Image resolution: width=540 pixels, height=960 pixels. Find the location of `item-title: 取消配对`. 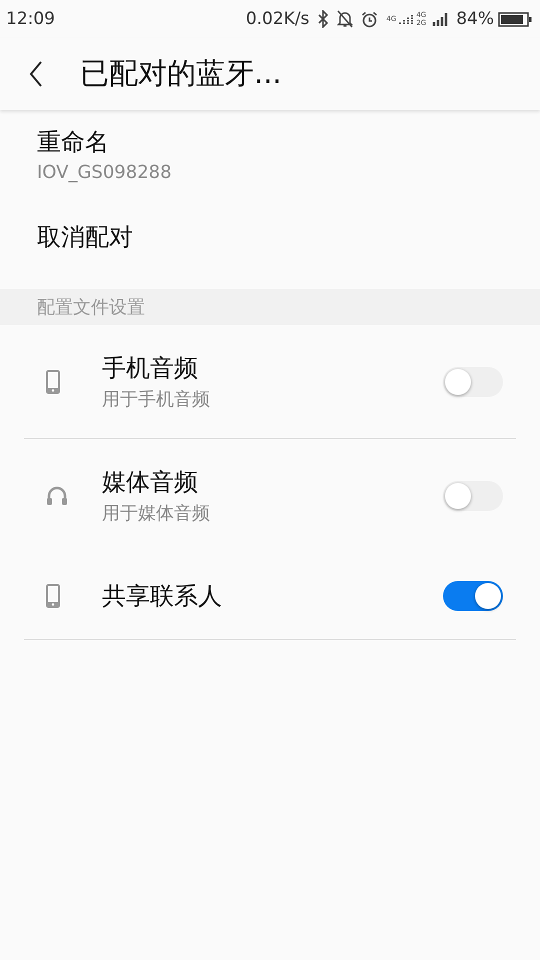

item-title: 取消配对 is located at coordinates (85, 237).